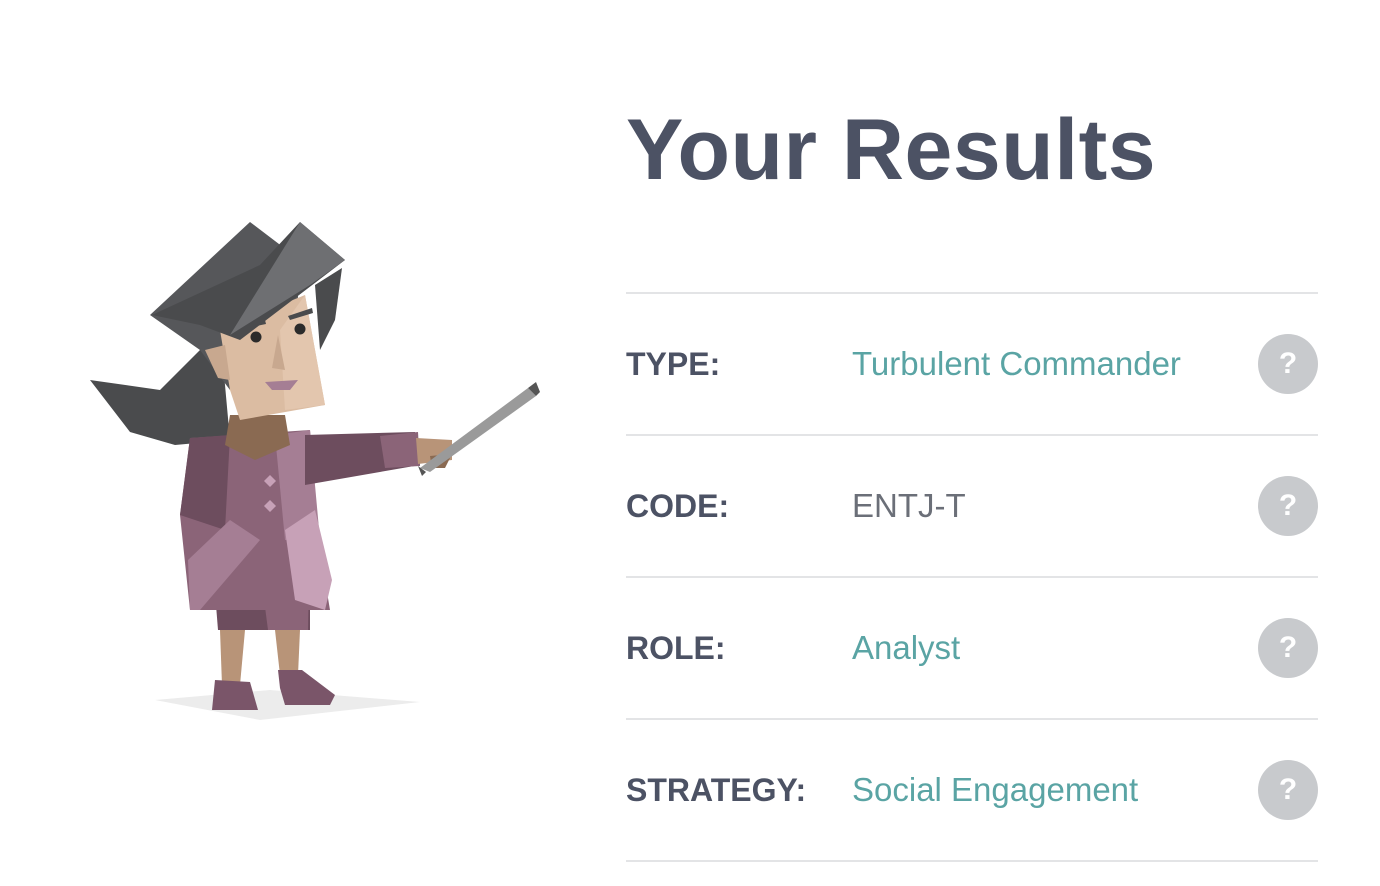 The height and width of the screenshot is (886, 1380). What do you see at coordinates (678, 506) in the screenshot?
I see `code-label: CODE:` at bounding box center [678, 506].